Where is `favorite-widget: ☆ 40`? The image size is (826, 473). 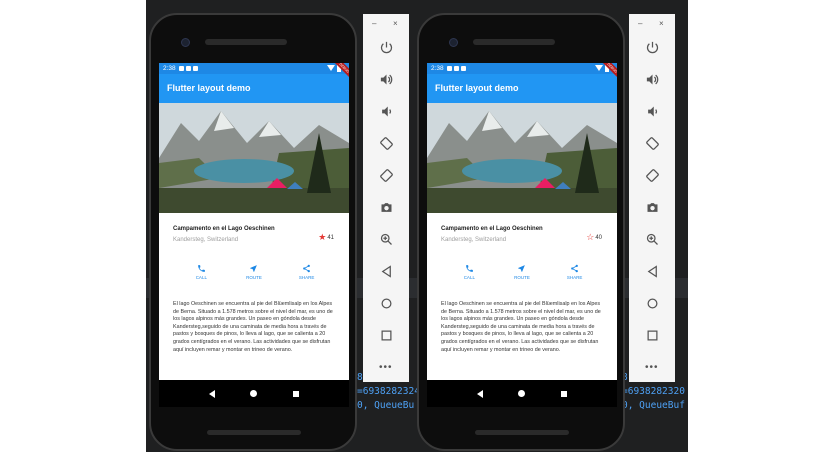
favorite-widget: ☆ 40 is located at coordinates (594, 237).